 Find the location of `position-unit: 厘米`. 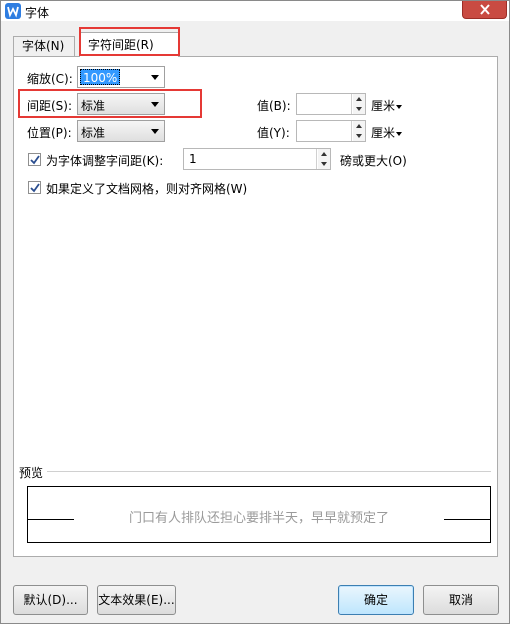

position-unit: 厘米 is located at coordinates (383, 133).